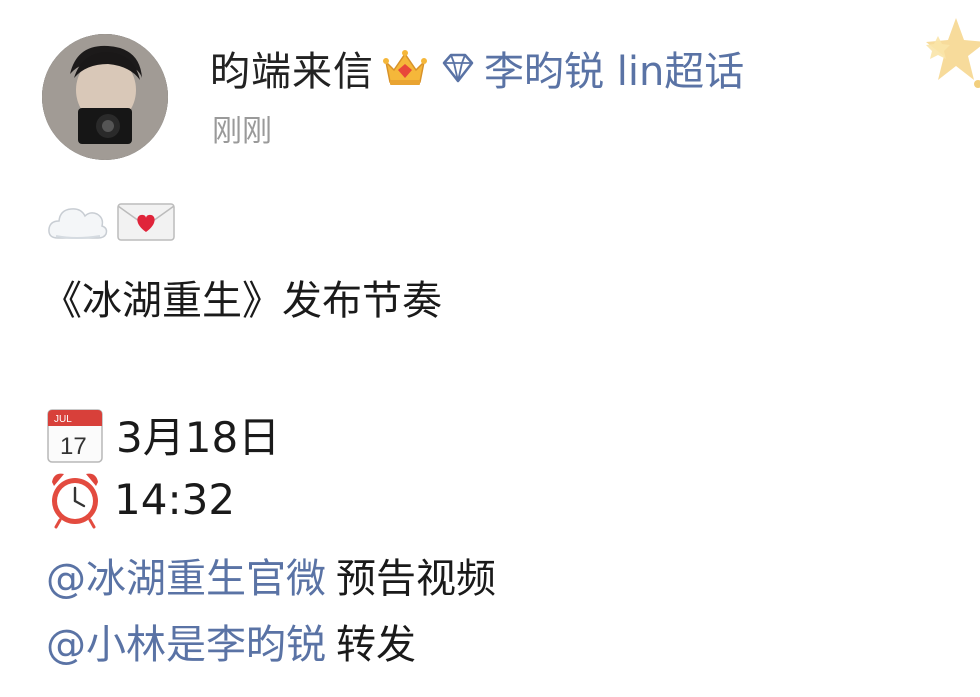 This screenshot has width=980, height=697. What do you see at coordinates (186, 579) in the screenshot?
I see `mention-link: @冰湖重生官微` at bounding box center [186, 579].